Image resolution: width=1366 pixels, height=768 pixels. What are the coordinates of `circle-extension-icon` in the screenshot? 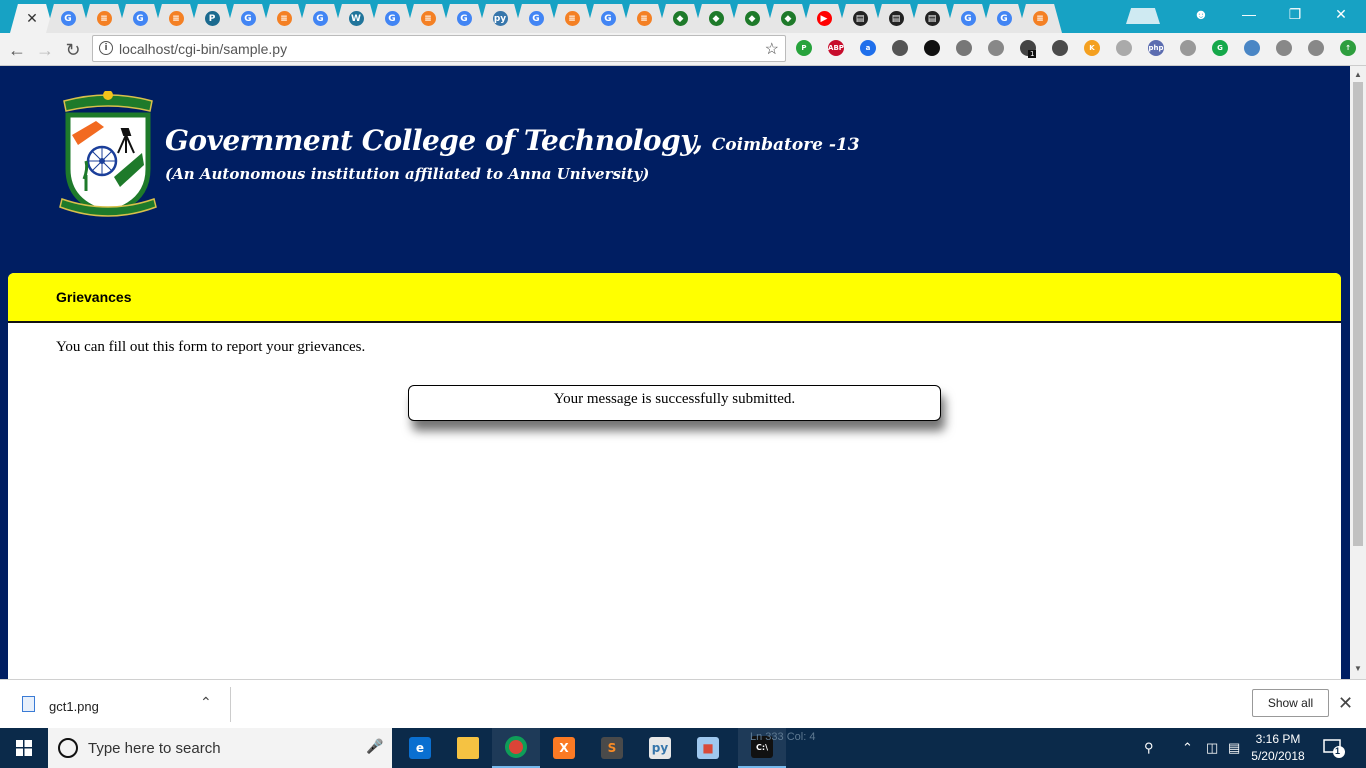 It's located at (932, 48).